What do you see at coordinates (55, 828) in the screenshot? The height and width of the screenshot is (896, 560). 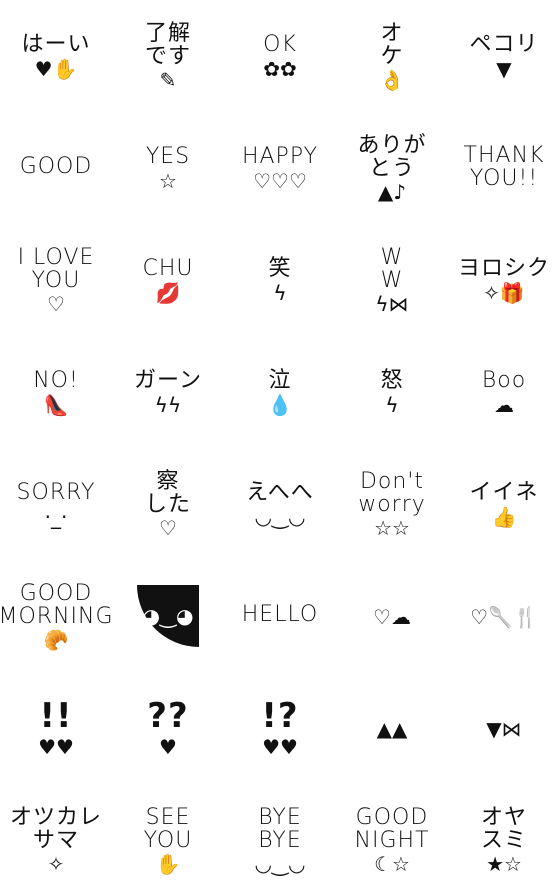 I see `sticker-text: オツカレ サマ` at bounding box center [55, 828].